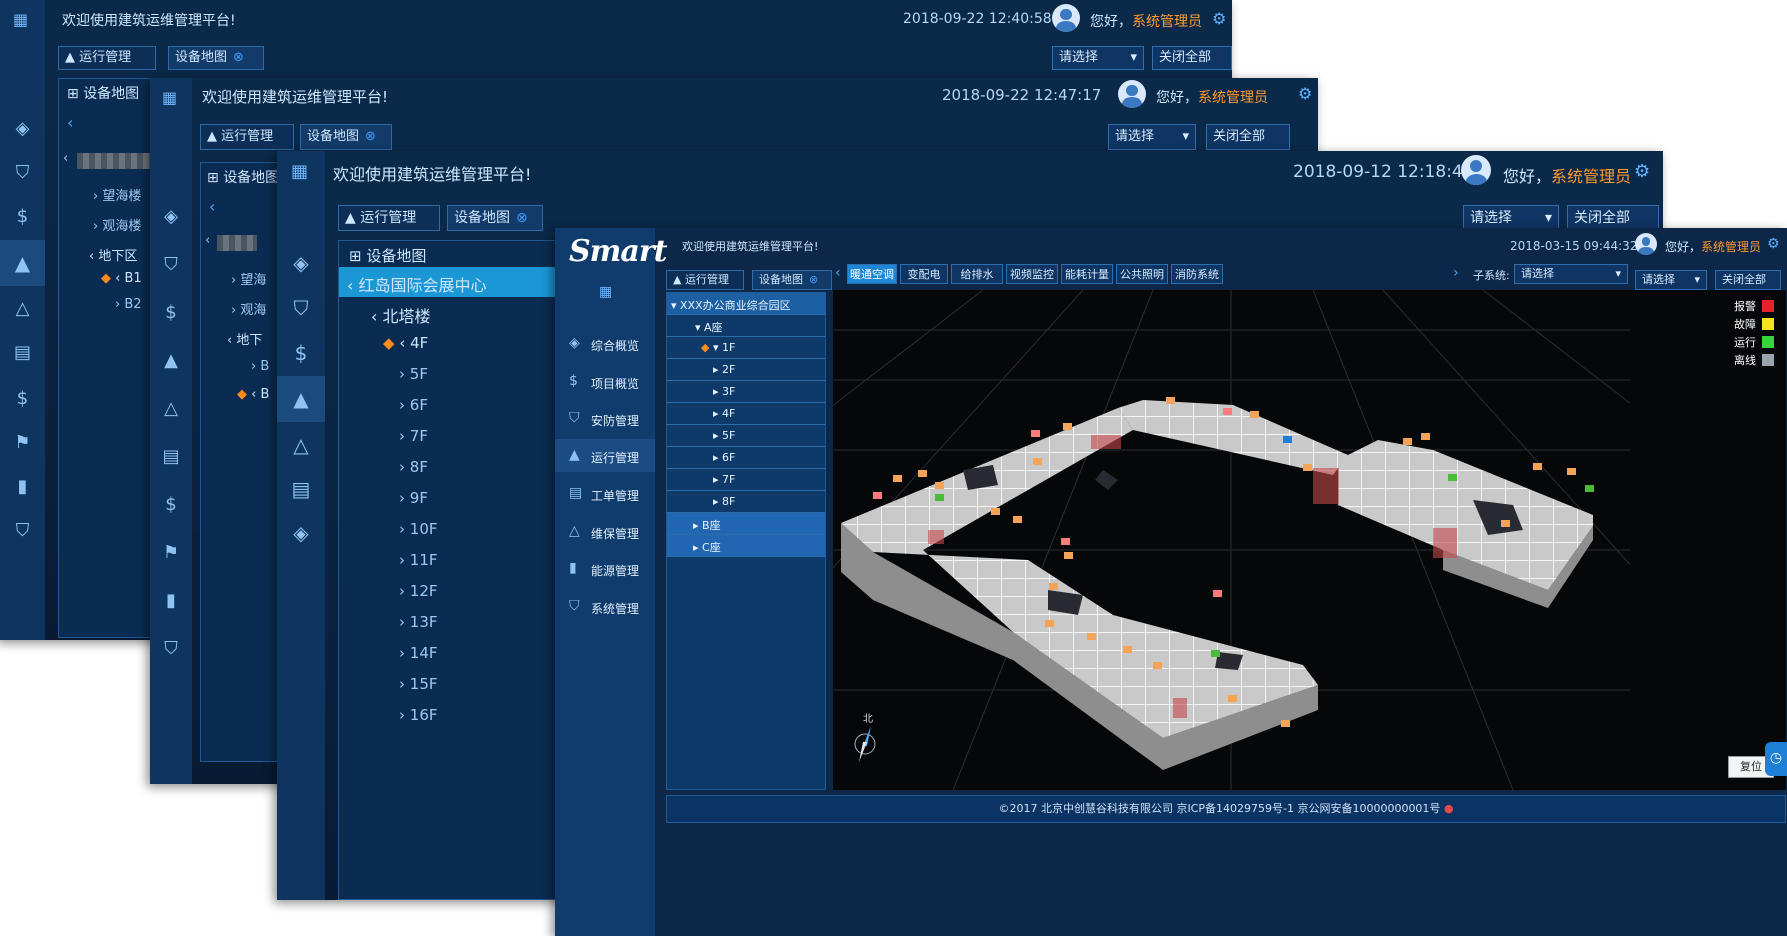  What do you see at coordinates (746, 480) in the screenshot?
I see `tree-floor: ▸ 7F` at bounding box center [746, 480].